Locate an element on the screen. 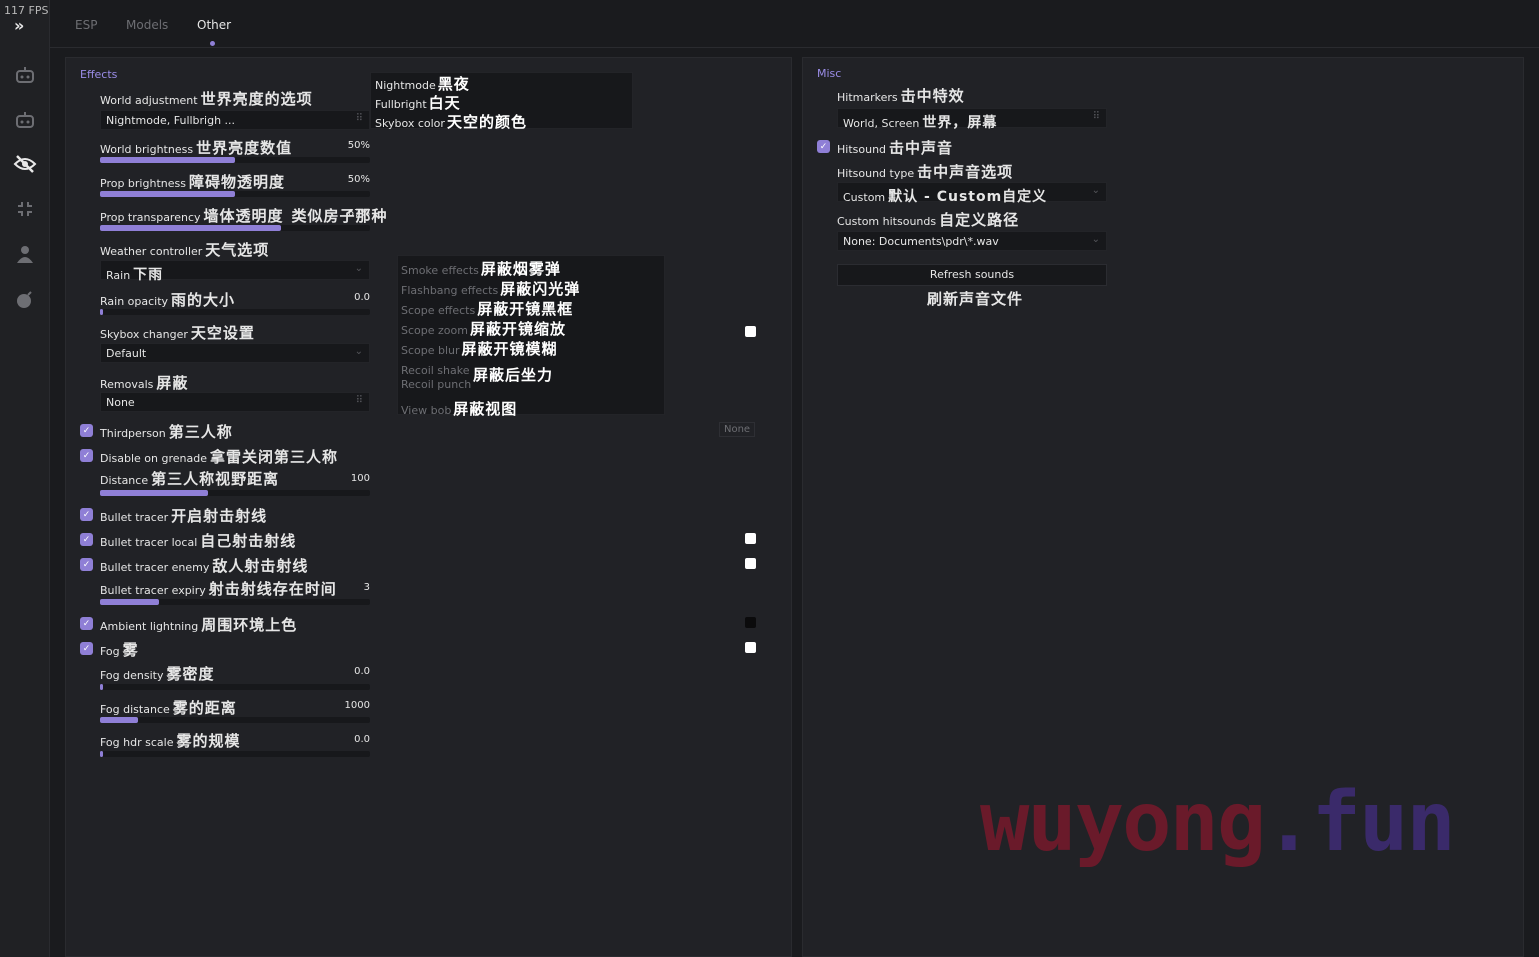 The image size is (1539, 957). skybox-changer-dropdown: Default ⌄ is located at coordinates (235, 353).